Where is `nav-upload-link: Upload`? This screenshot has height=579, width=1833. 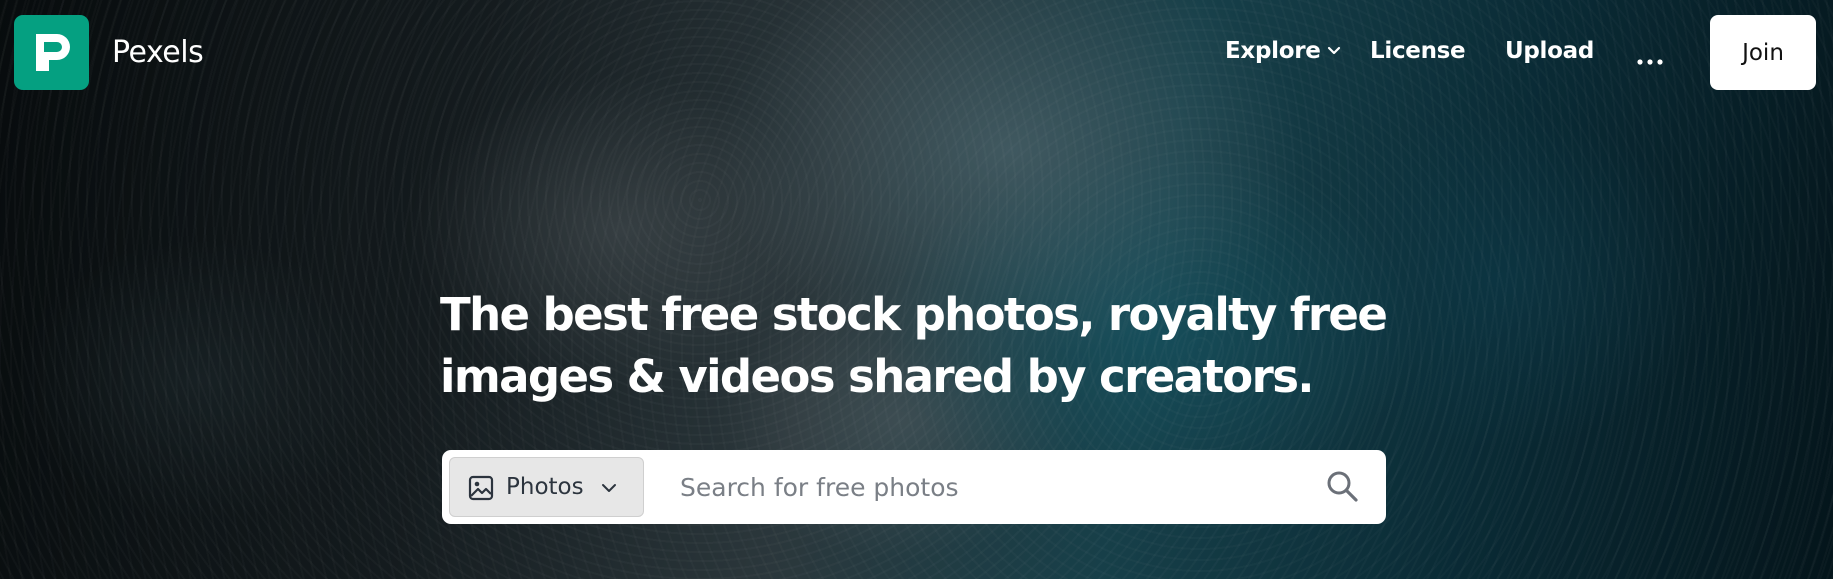
nav-upload-link: Upload is located at coordinates (1549, 51).